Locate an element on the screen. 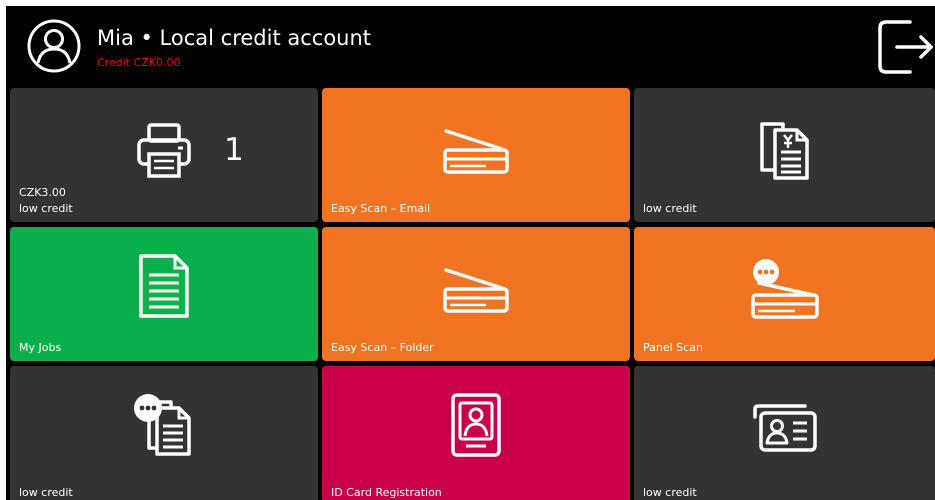 Image resolution: width=935 pixels, height=500 pixels. tile-label: ID Card Registration is located at coordinates (386, 492).